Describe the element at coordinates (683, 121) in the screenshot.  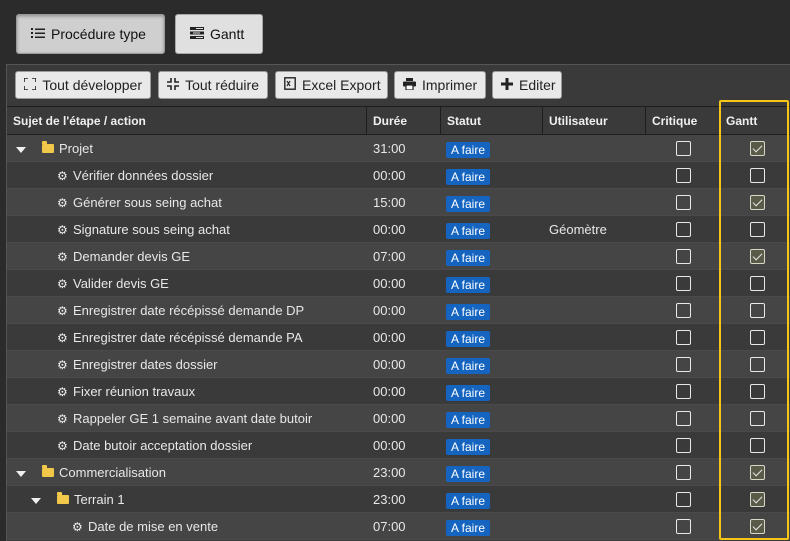
I see `column-header-critical: Critique` at that location.